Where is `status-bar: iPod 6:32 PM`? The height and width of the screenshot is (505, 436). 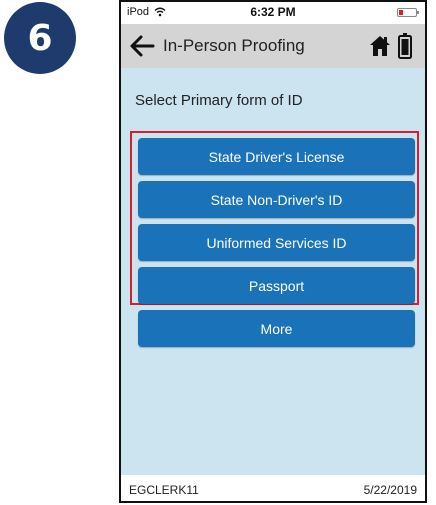 status-bar: iPod 6:32 PM is located at coordinates (273, 13).